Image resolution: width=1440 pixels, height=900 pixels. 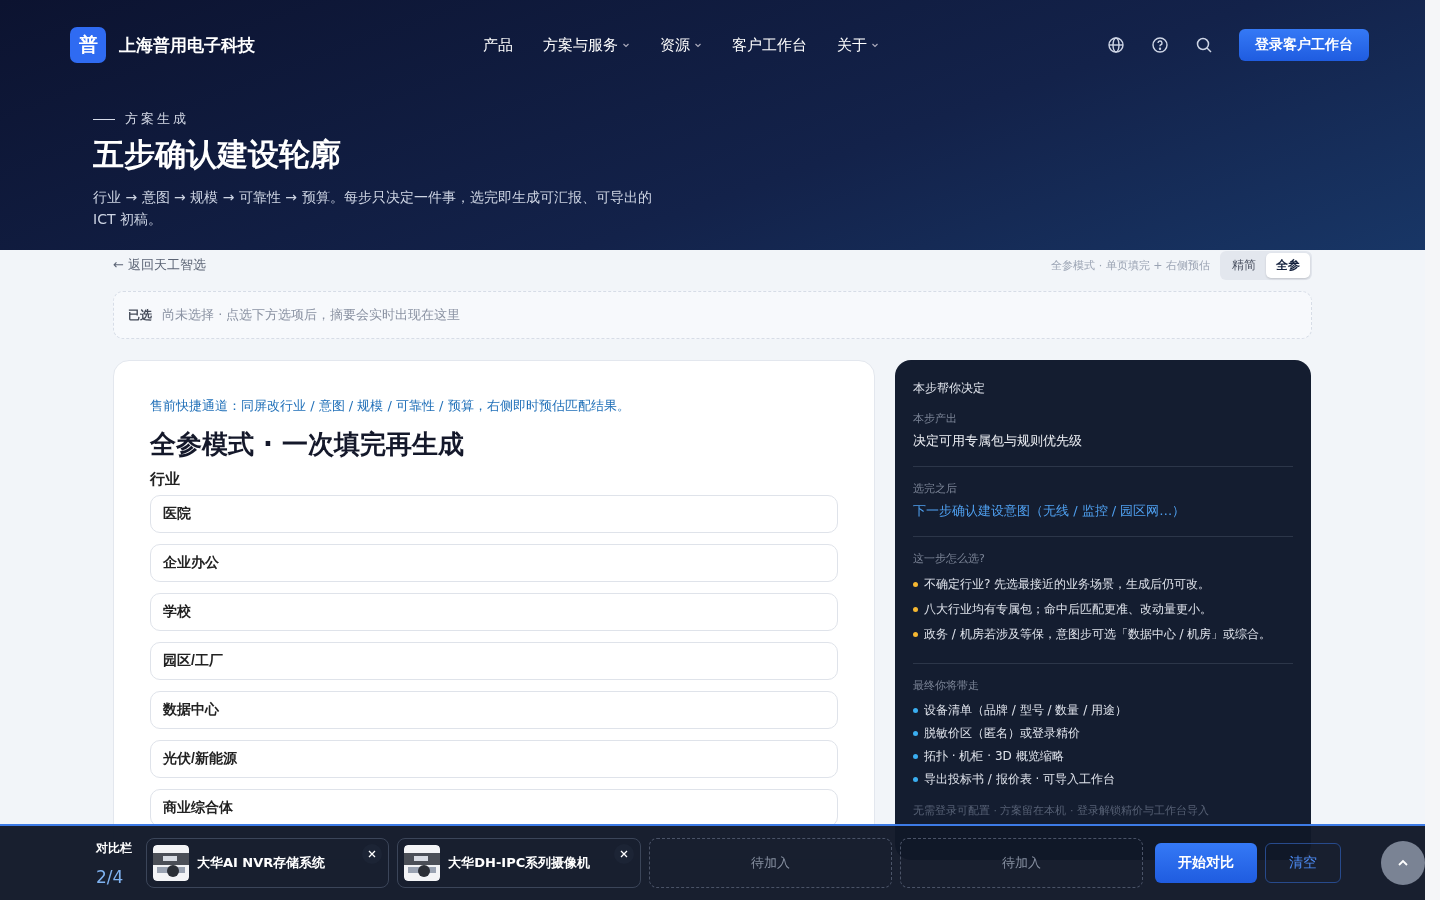 I want to click on start-compare-button: 开始对比, so click(x=1206, y=863).